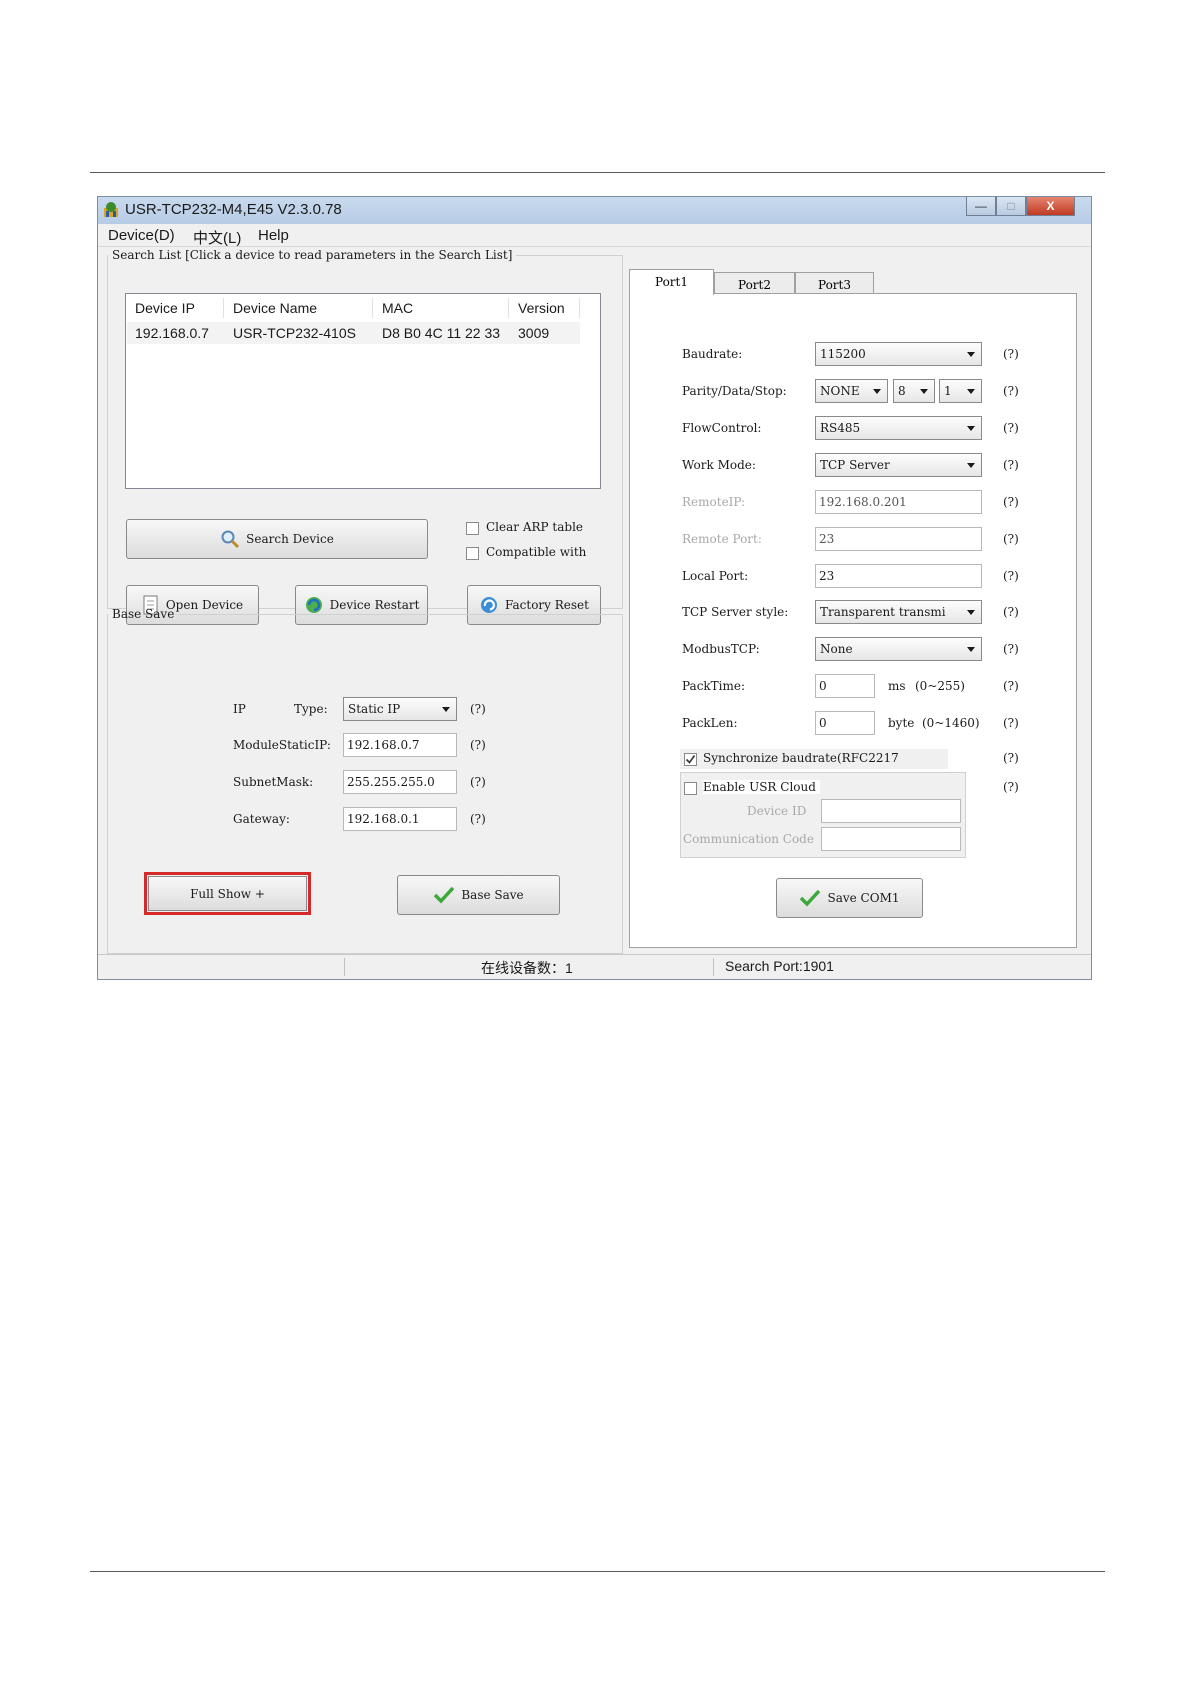  What do you see at coordinates (715, 576) in the screenshot?
I see `local-port-label: Local Port:` at bounding box center [715, 576].